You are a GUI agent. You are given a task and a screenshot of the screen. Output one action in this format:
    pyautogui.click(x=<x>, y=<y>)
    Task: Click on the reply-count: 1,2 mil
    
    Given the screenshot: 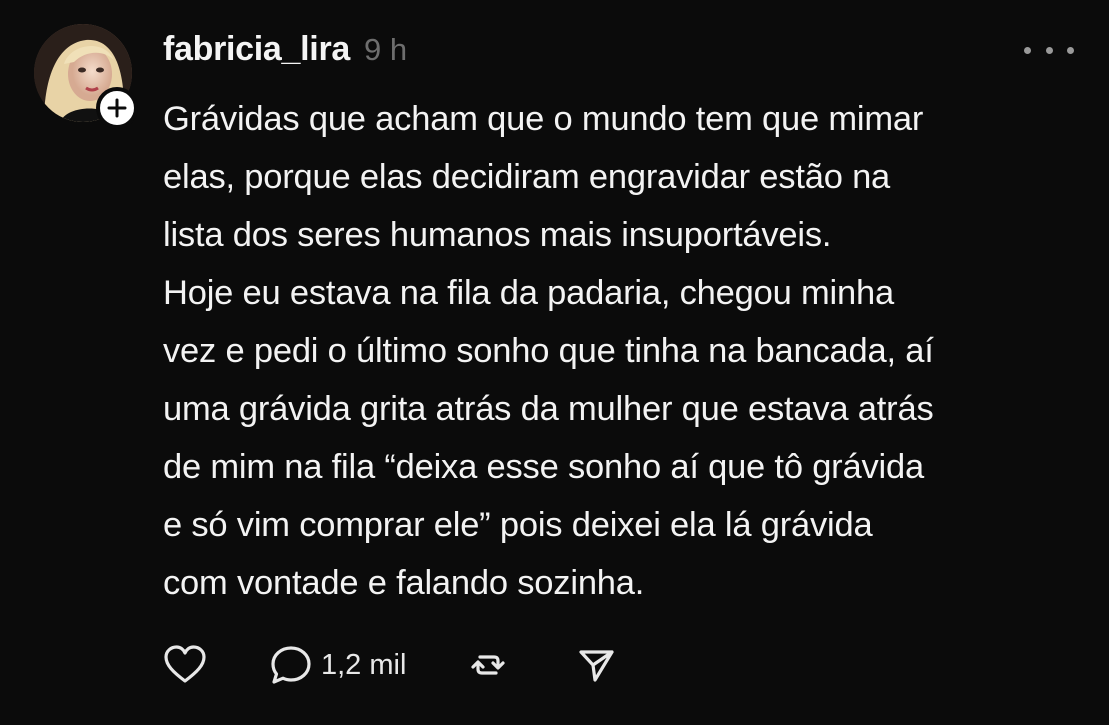 What is the action you would take?
    pyautogui.click(x=364, y=664)
    